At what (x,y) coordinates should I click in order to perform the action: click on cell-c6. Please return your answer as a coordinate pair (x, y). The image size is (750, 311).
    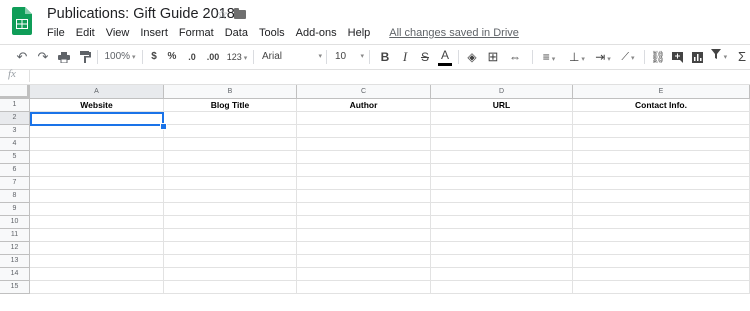
    Looking at the image, I should click on (364, 170).